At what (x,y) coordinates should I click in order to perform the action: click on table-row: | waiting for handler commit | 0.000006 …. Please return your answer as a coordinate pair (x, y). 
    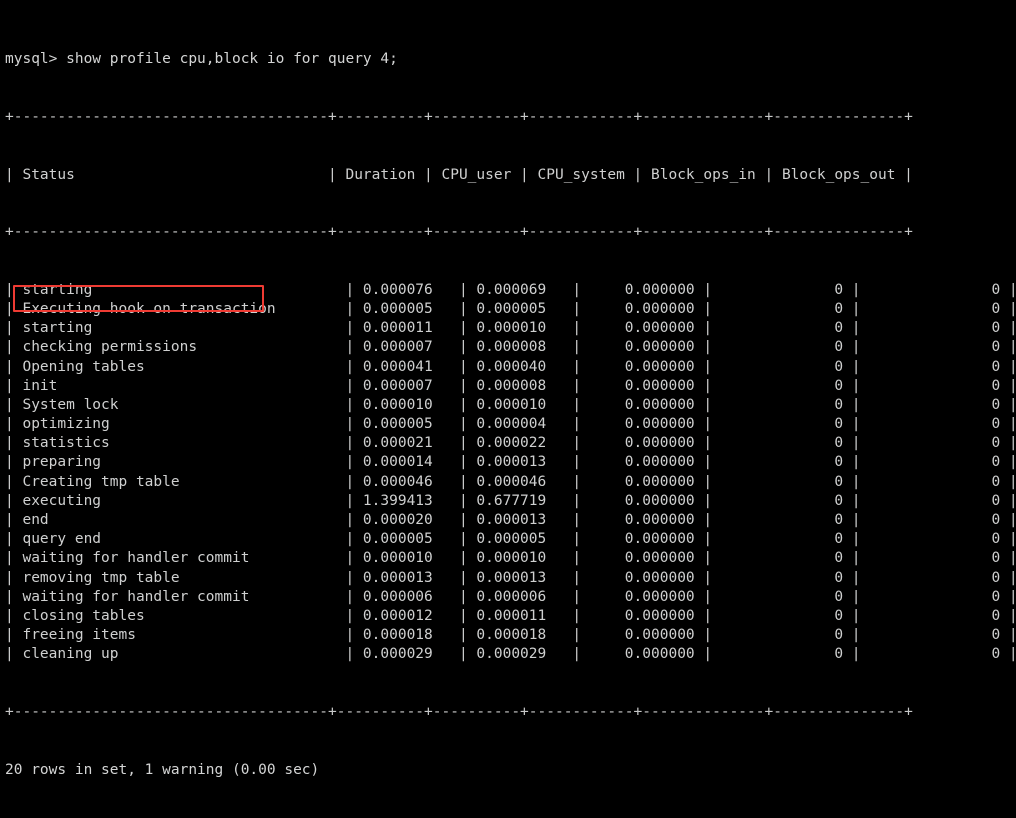
    Looking at the image, I should click on (510, 596).